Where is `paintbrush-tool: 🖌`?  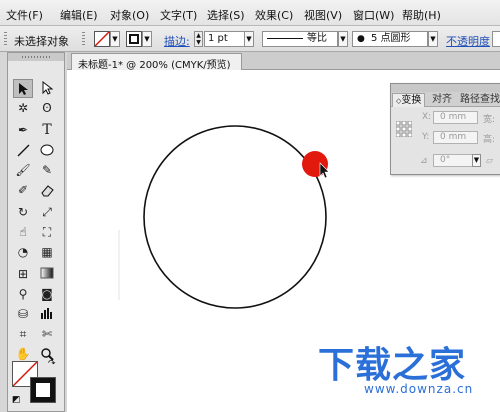
paintbrush-tool: 🖌 is located at coordinates (23, 170).